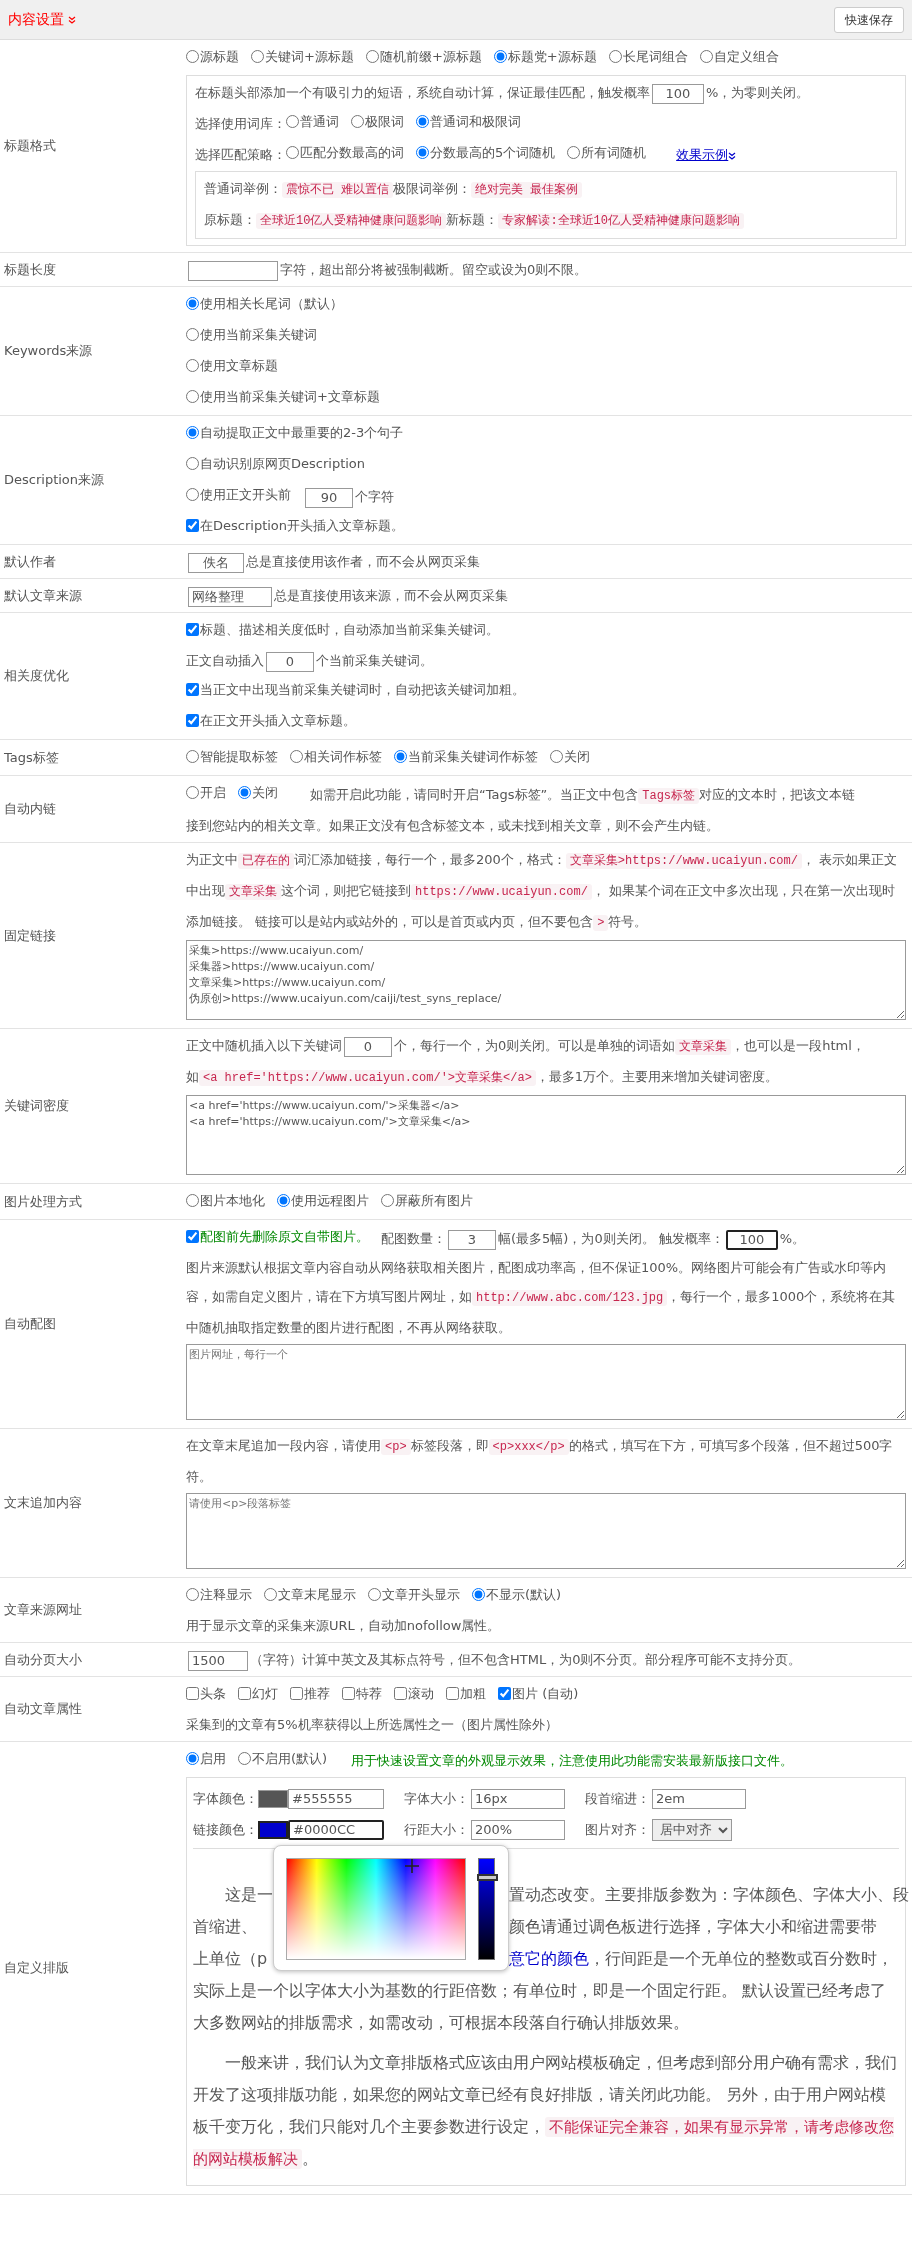 The height and width of the screenshot is (2249, 912). I want to click on preview-link: 意它的颜色, so click(549, 1958).